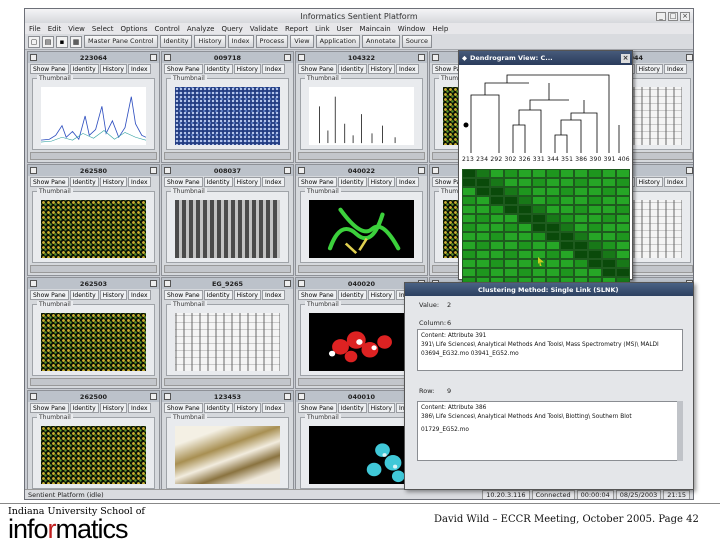  What do you see at coordinates (93, 156) in the screenshot?
I see `pane-scrollbar` at bounding box center [93, 156].